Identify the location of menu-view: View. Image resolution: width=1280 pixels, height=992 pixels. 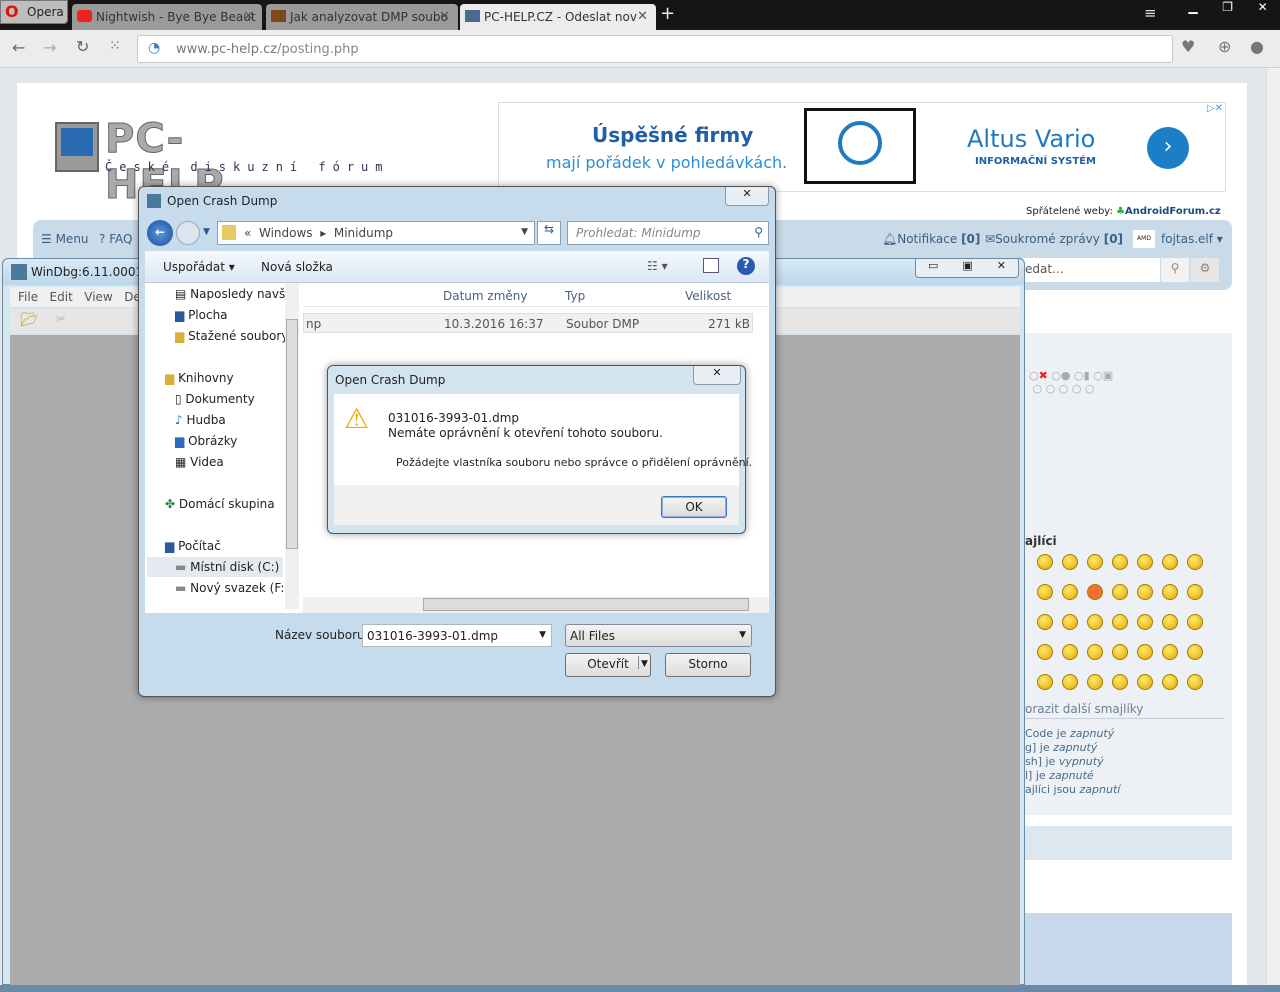
(98, 297).